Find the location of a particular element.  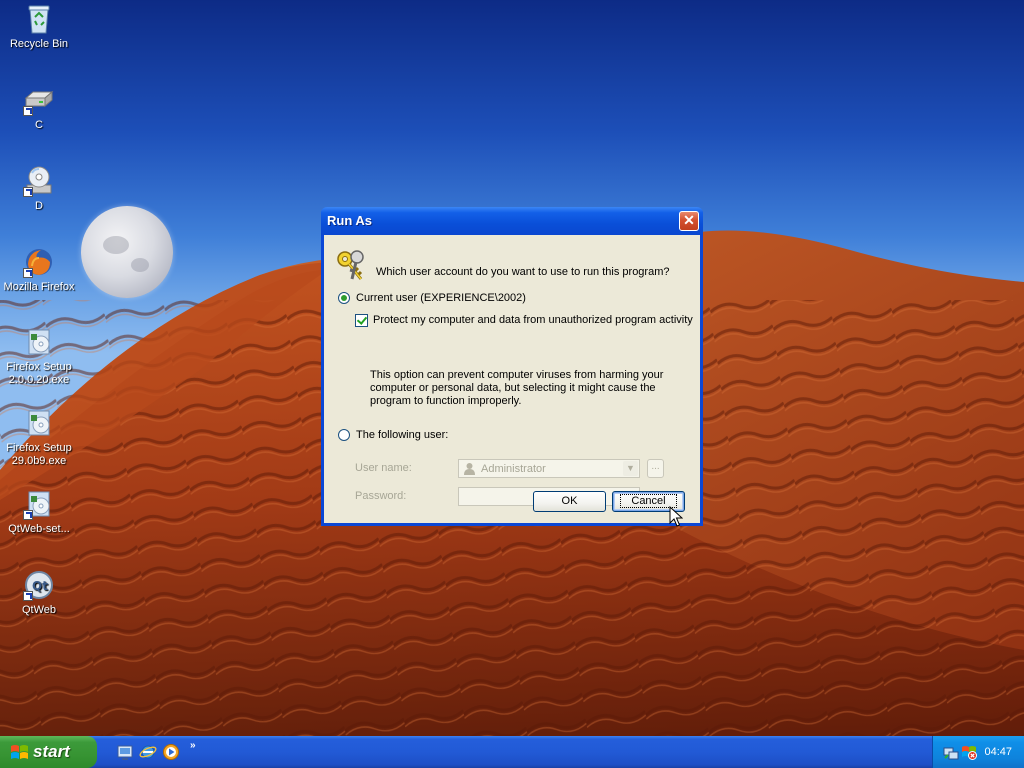

desktop-icon-firefox-setup-2: Firefox Setup 2.0.0.20.exe is located at coordinates (39, 356).